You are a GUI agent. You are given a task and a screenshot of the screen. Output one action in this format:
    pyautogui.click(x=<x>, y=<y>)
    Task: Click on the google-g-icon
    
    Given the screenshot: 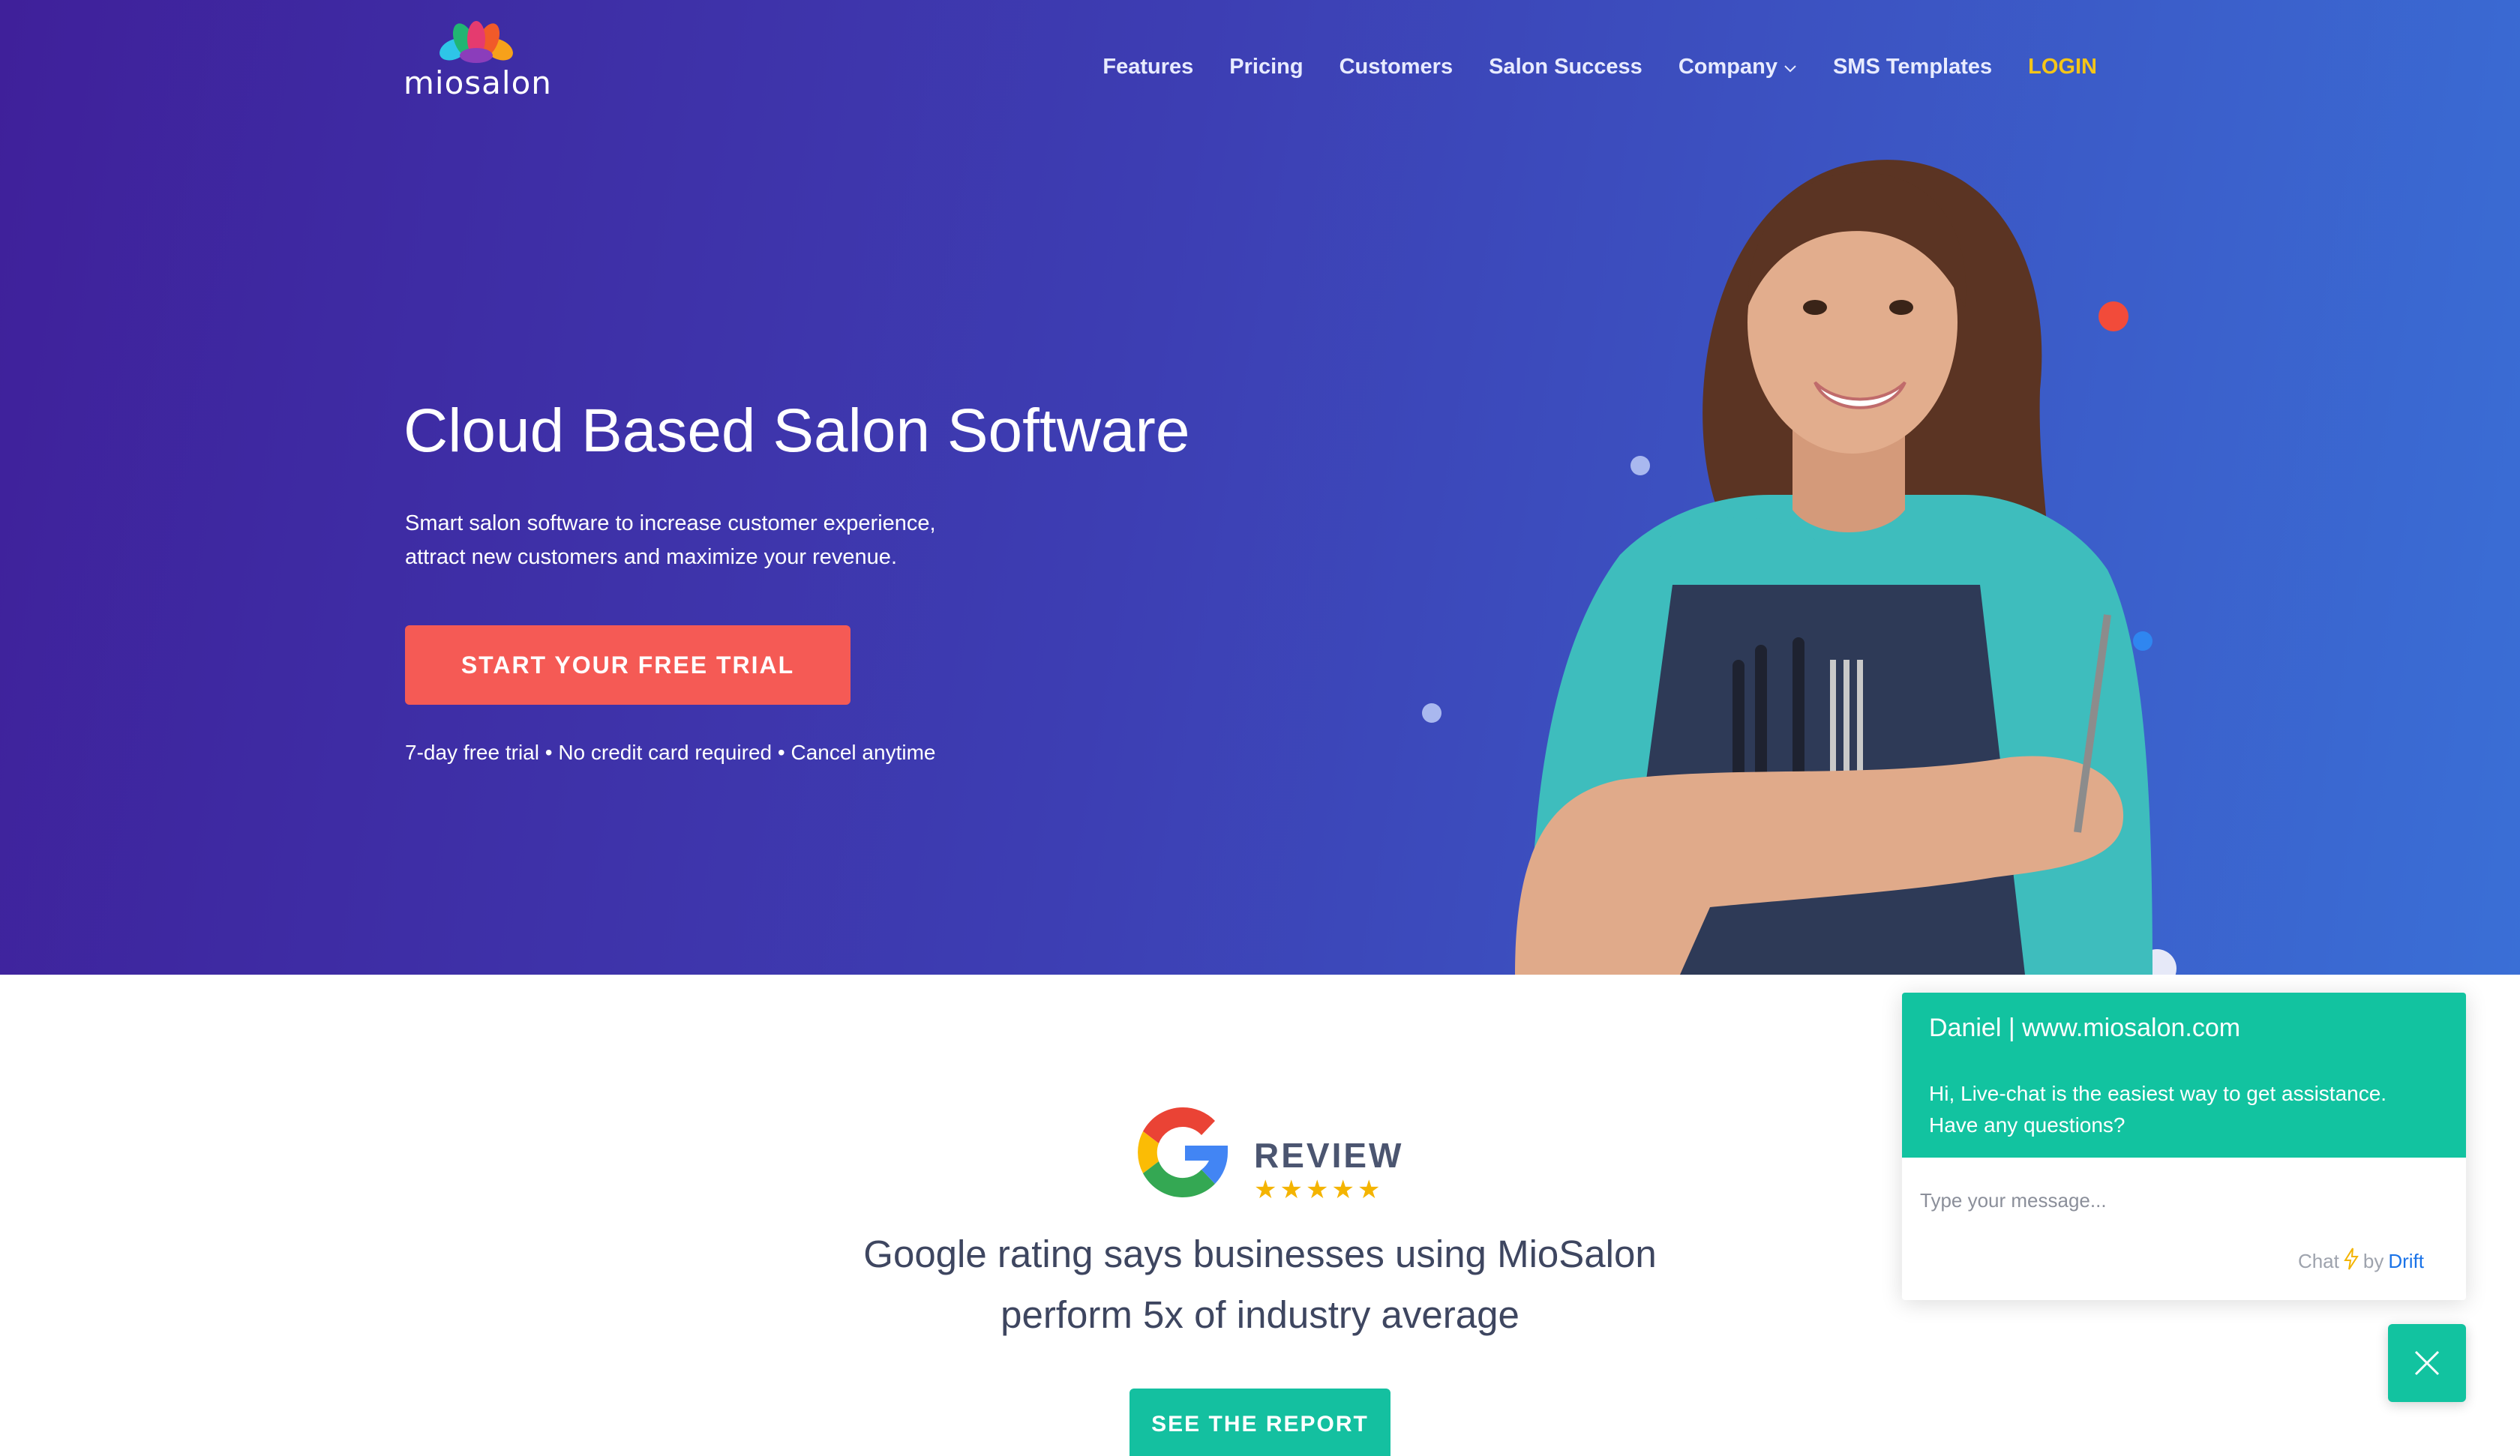 What is the action you would take?
    pyautogui.click(x=1183, y=1152)
    